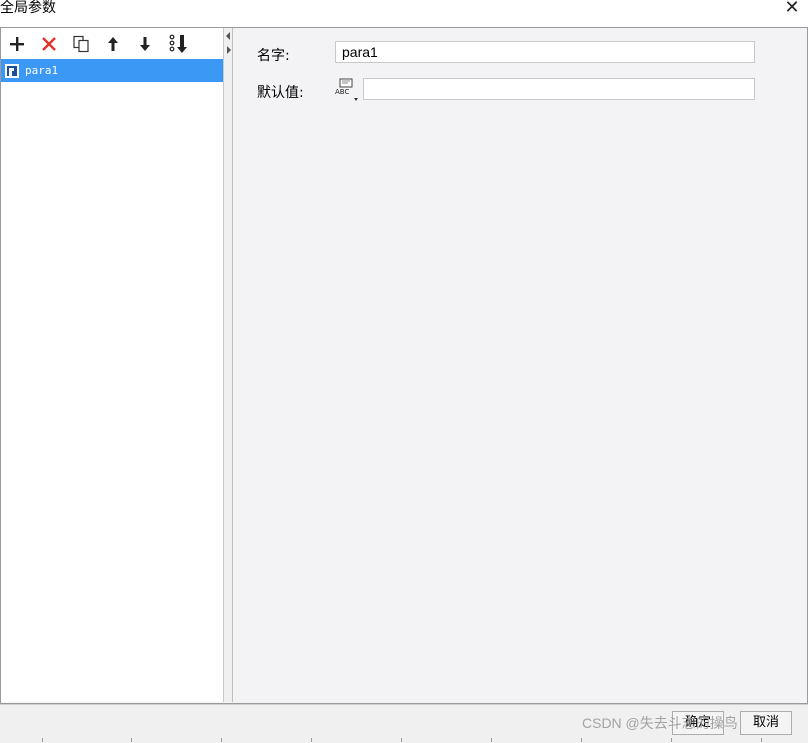 The width and height of the screenshot is (808, 743). I want to click on copy-icon, so click(81, 44).